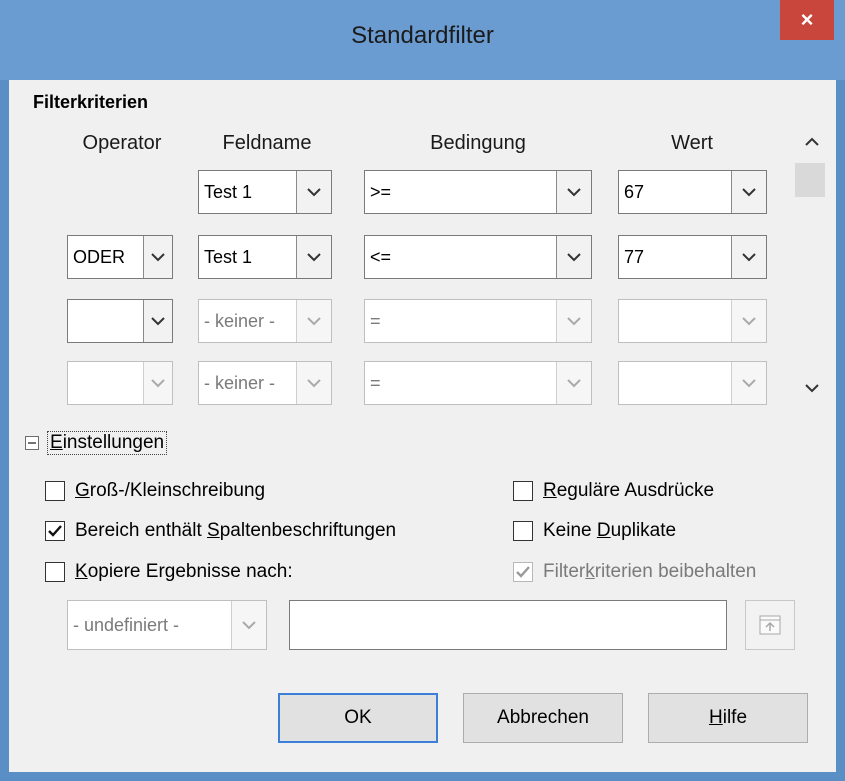 The width and height of the screenshot is (845, 781). What do you see at coordinates (122, 143) in the screenshot?
I see `operator-header: Operator` at bounding box center [122, 143].